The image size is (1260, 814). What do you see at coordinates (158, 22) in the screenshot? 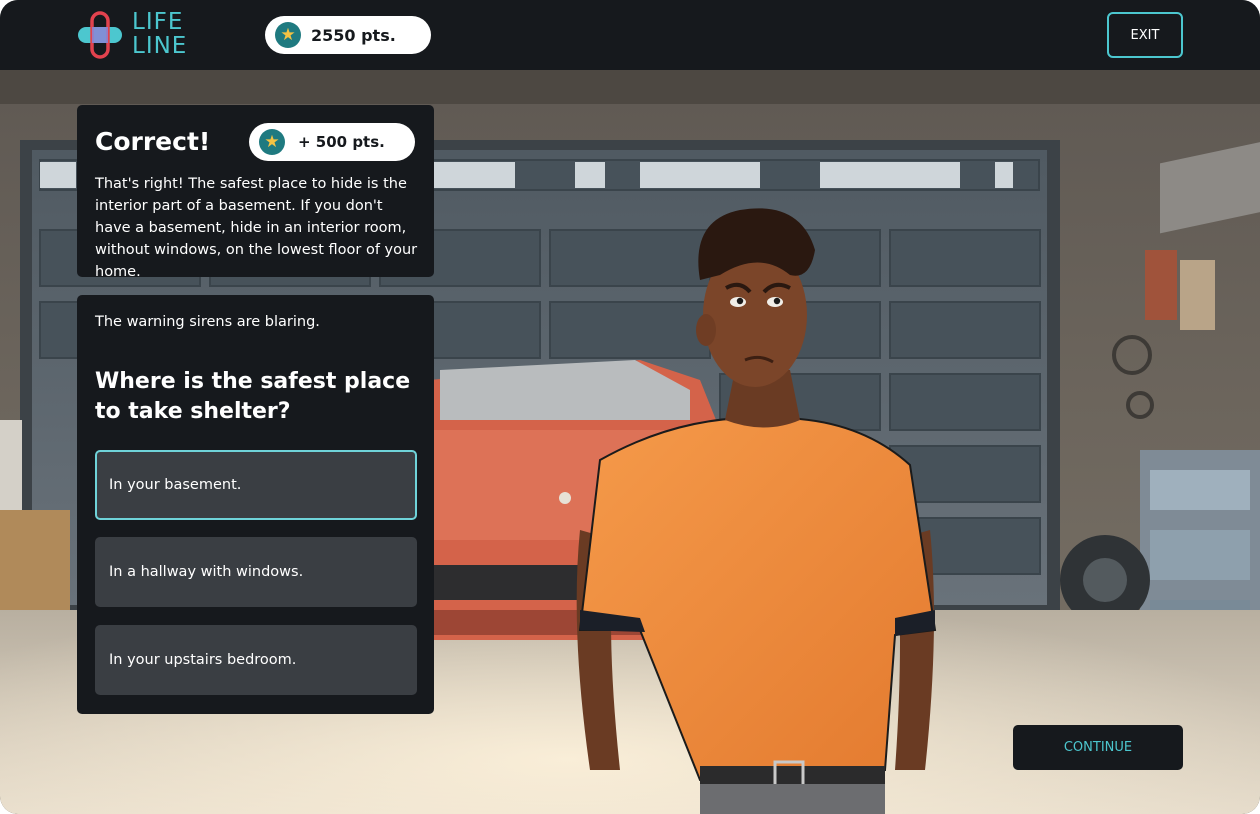
I see `logo-line-1: LIFE` at bounding box center [158, 22].